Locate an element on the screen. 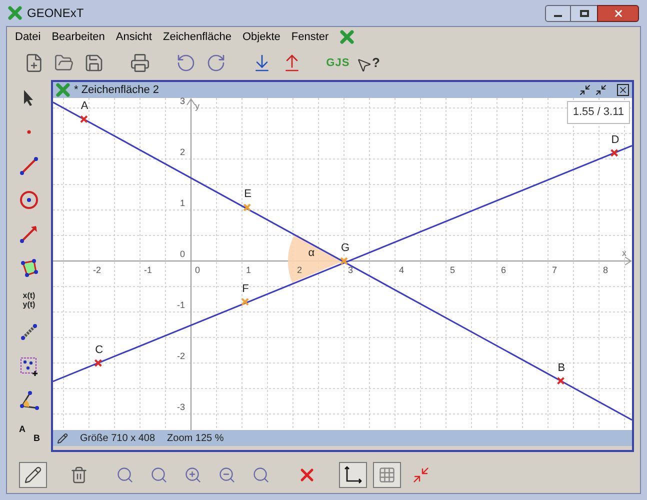 This screenshot has width=647, height=500. zoom-out-icon is located at coordinates (227, 475).